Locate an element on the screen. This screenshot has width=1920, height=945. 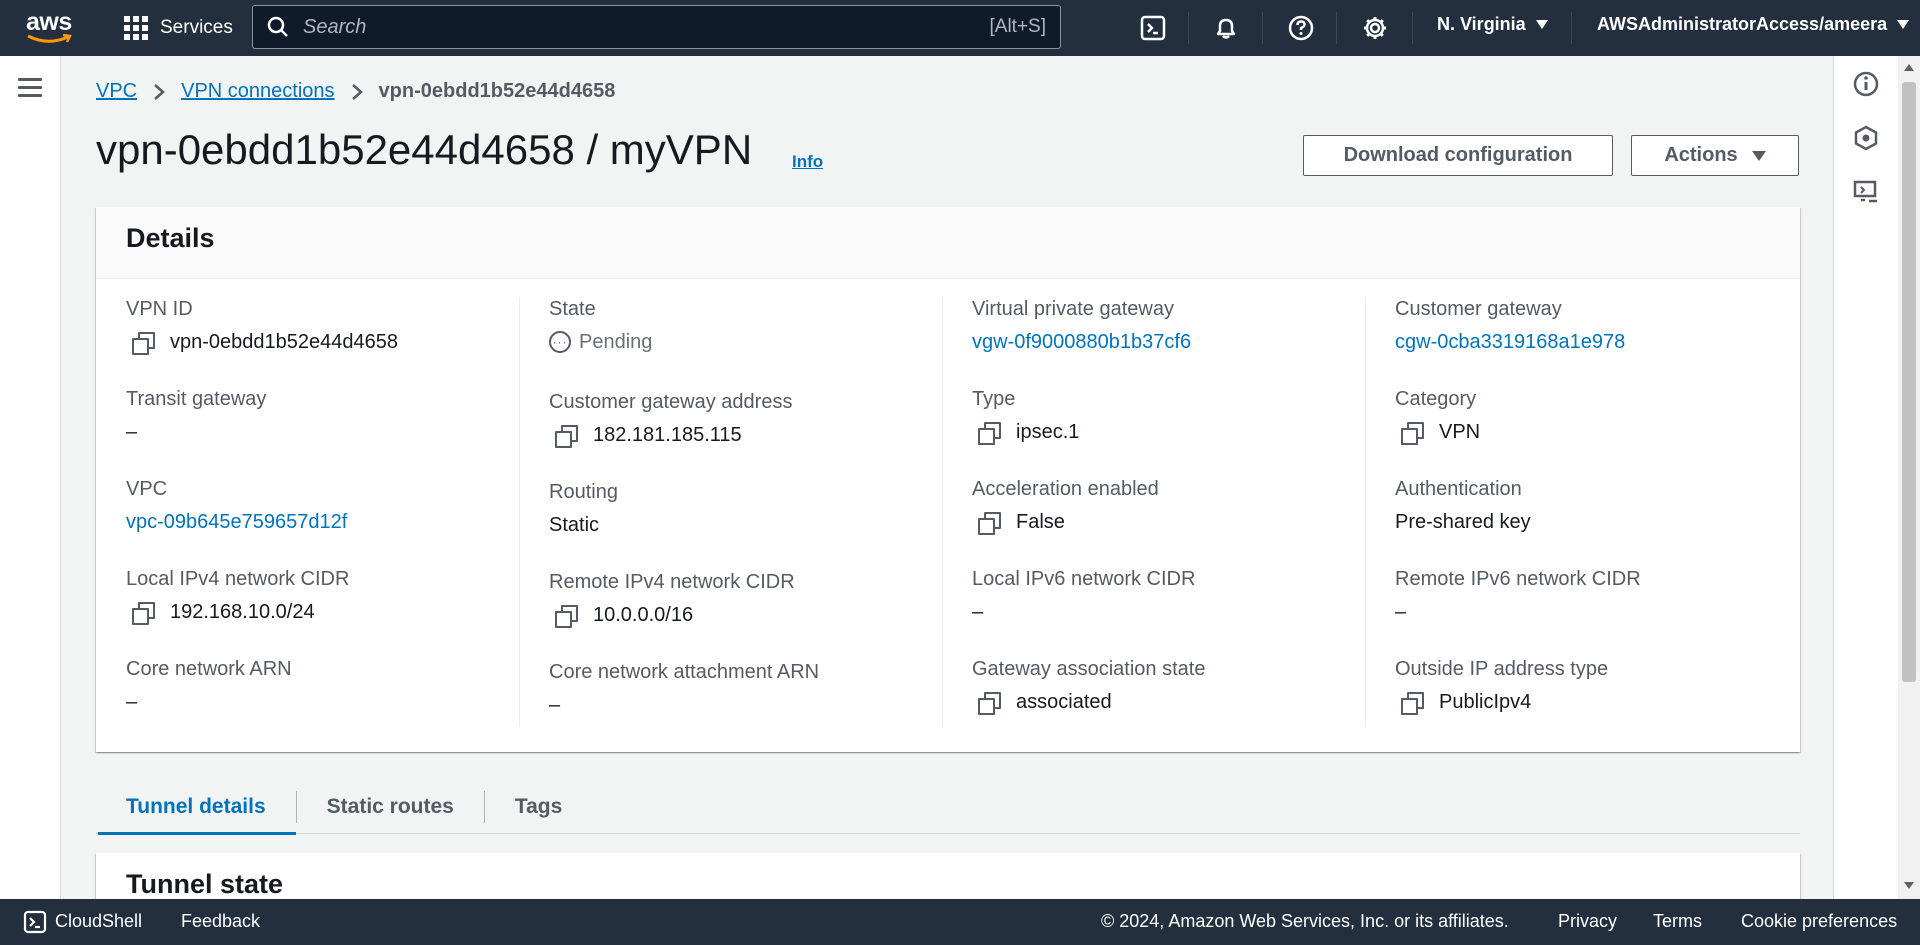
detail-value-row: Pre-shared key is located at coordinates (1463, 522).